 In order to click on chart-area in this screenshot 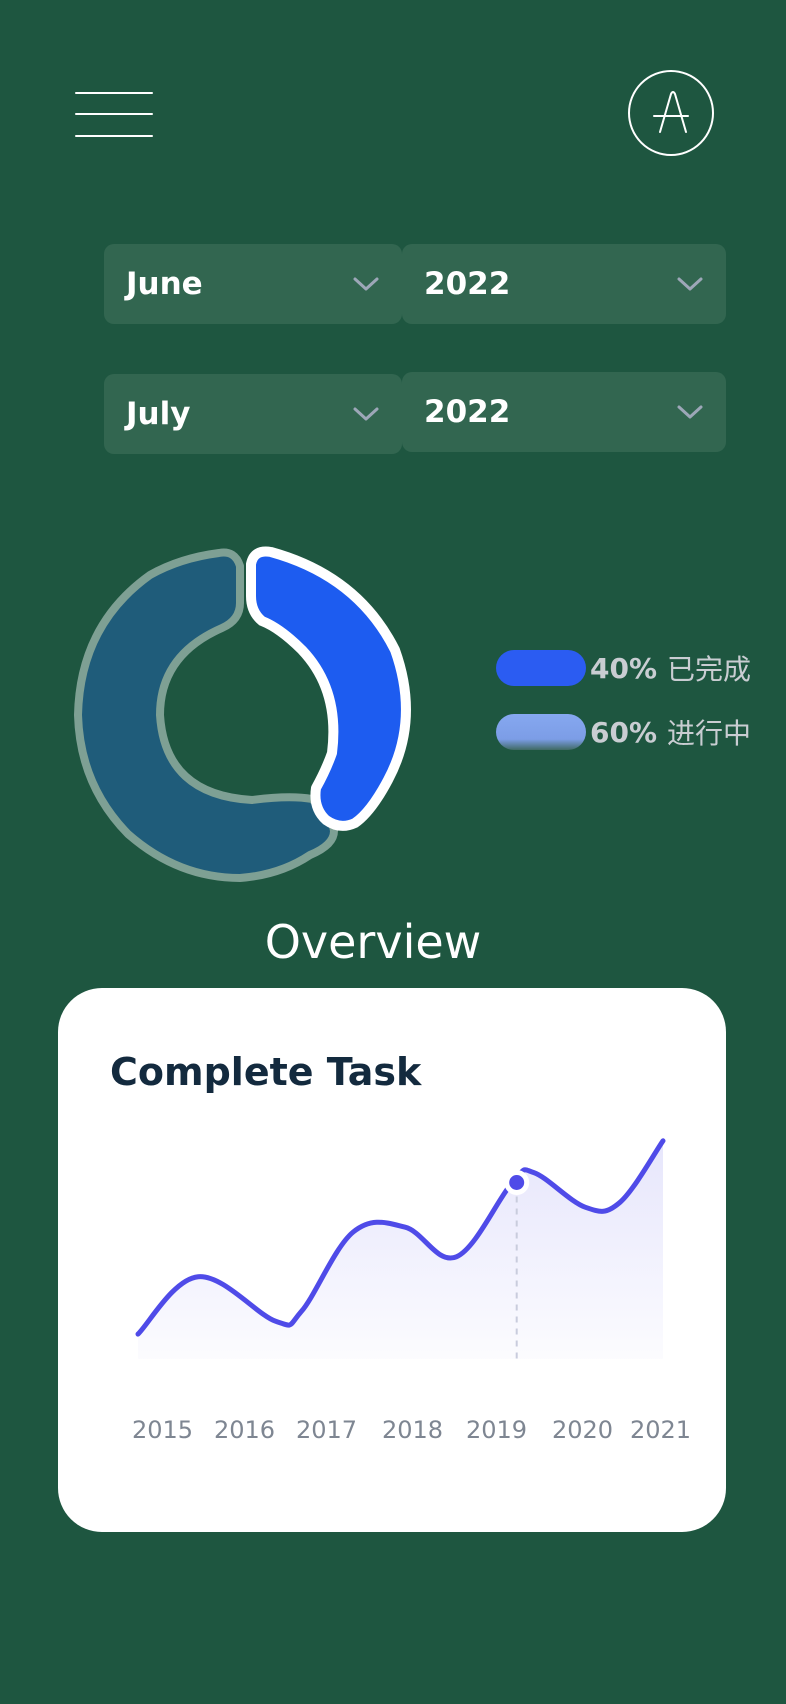, I will do `click(400, 1249)`.